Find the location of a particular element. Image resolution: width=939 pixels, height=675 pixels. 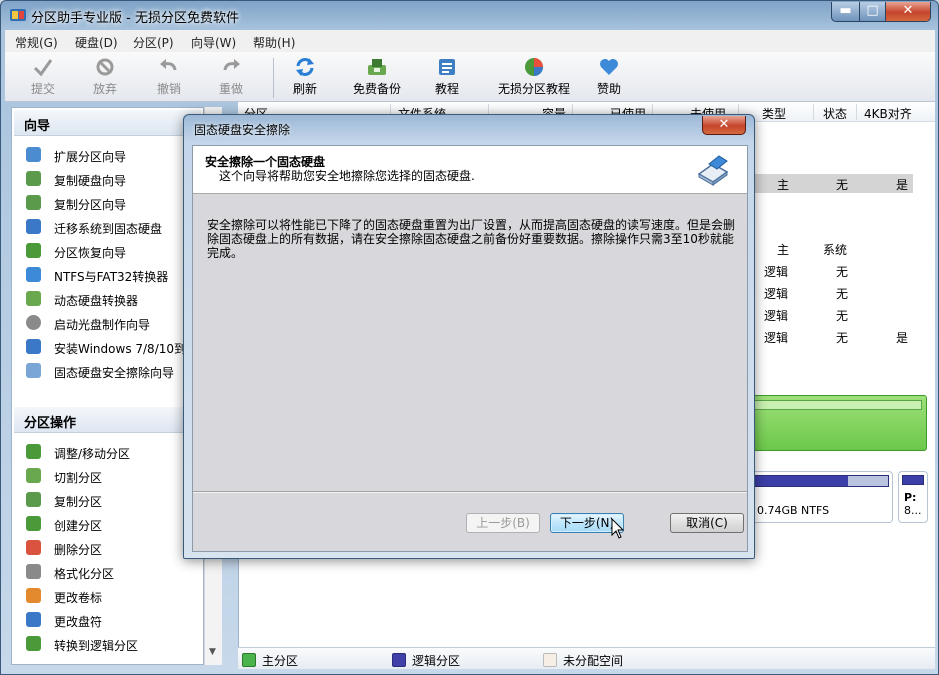

drive-letter-icon is located at coordinates (33, 619).